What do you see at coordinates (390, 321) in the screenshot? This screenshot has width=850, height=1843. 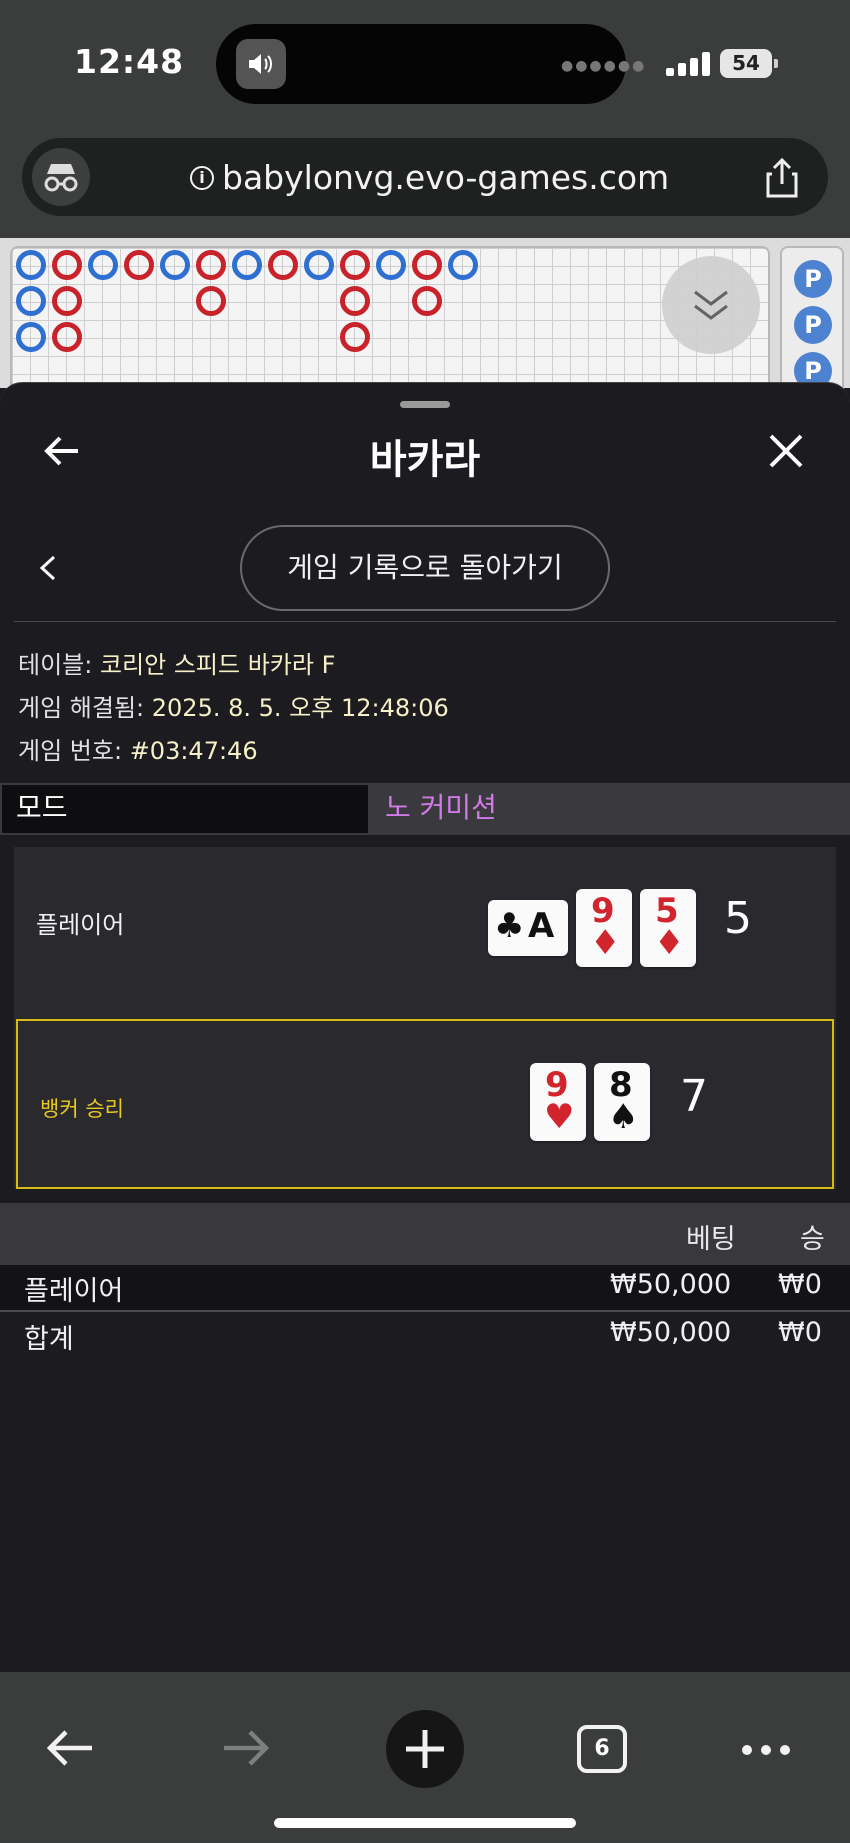 I see `bead-road-grid` at bounding box center [390, 321].